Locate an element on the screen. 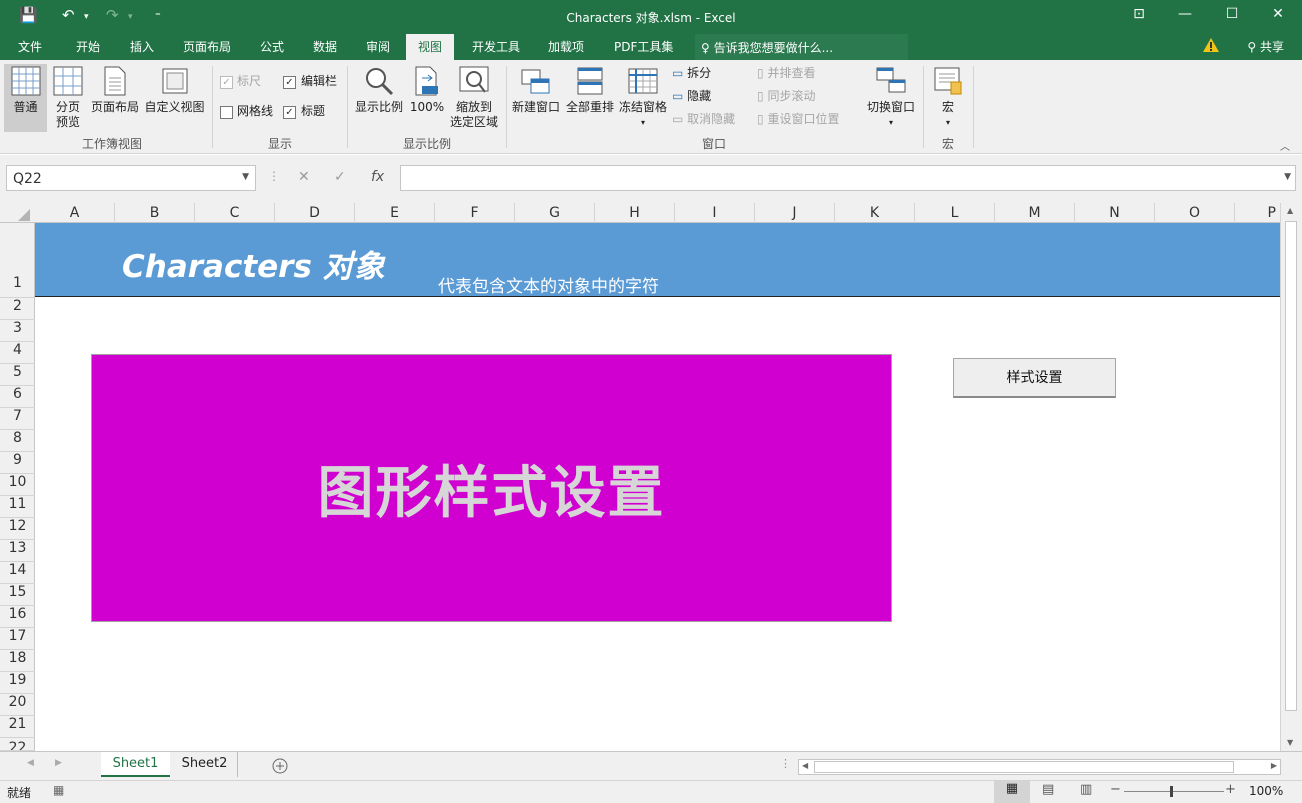  column-header: E is located at coordinates (395, 213).